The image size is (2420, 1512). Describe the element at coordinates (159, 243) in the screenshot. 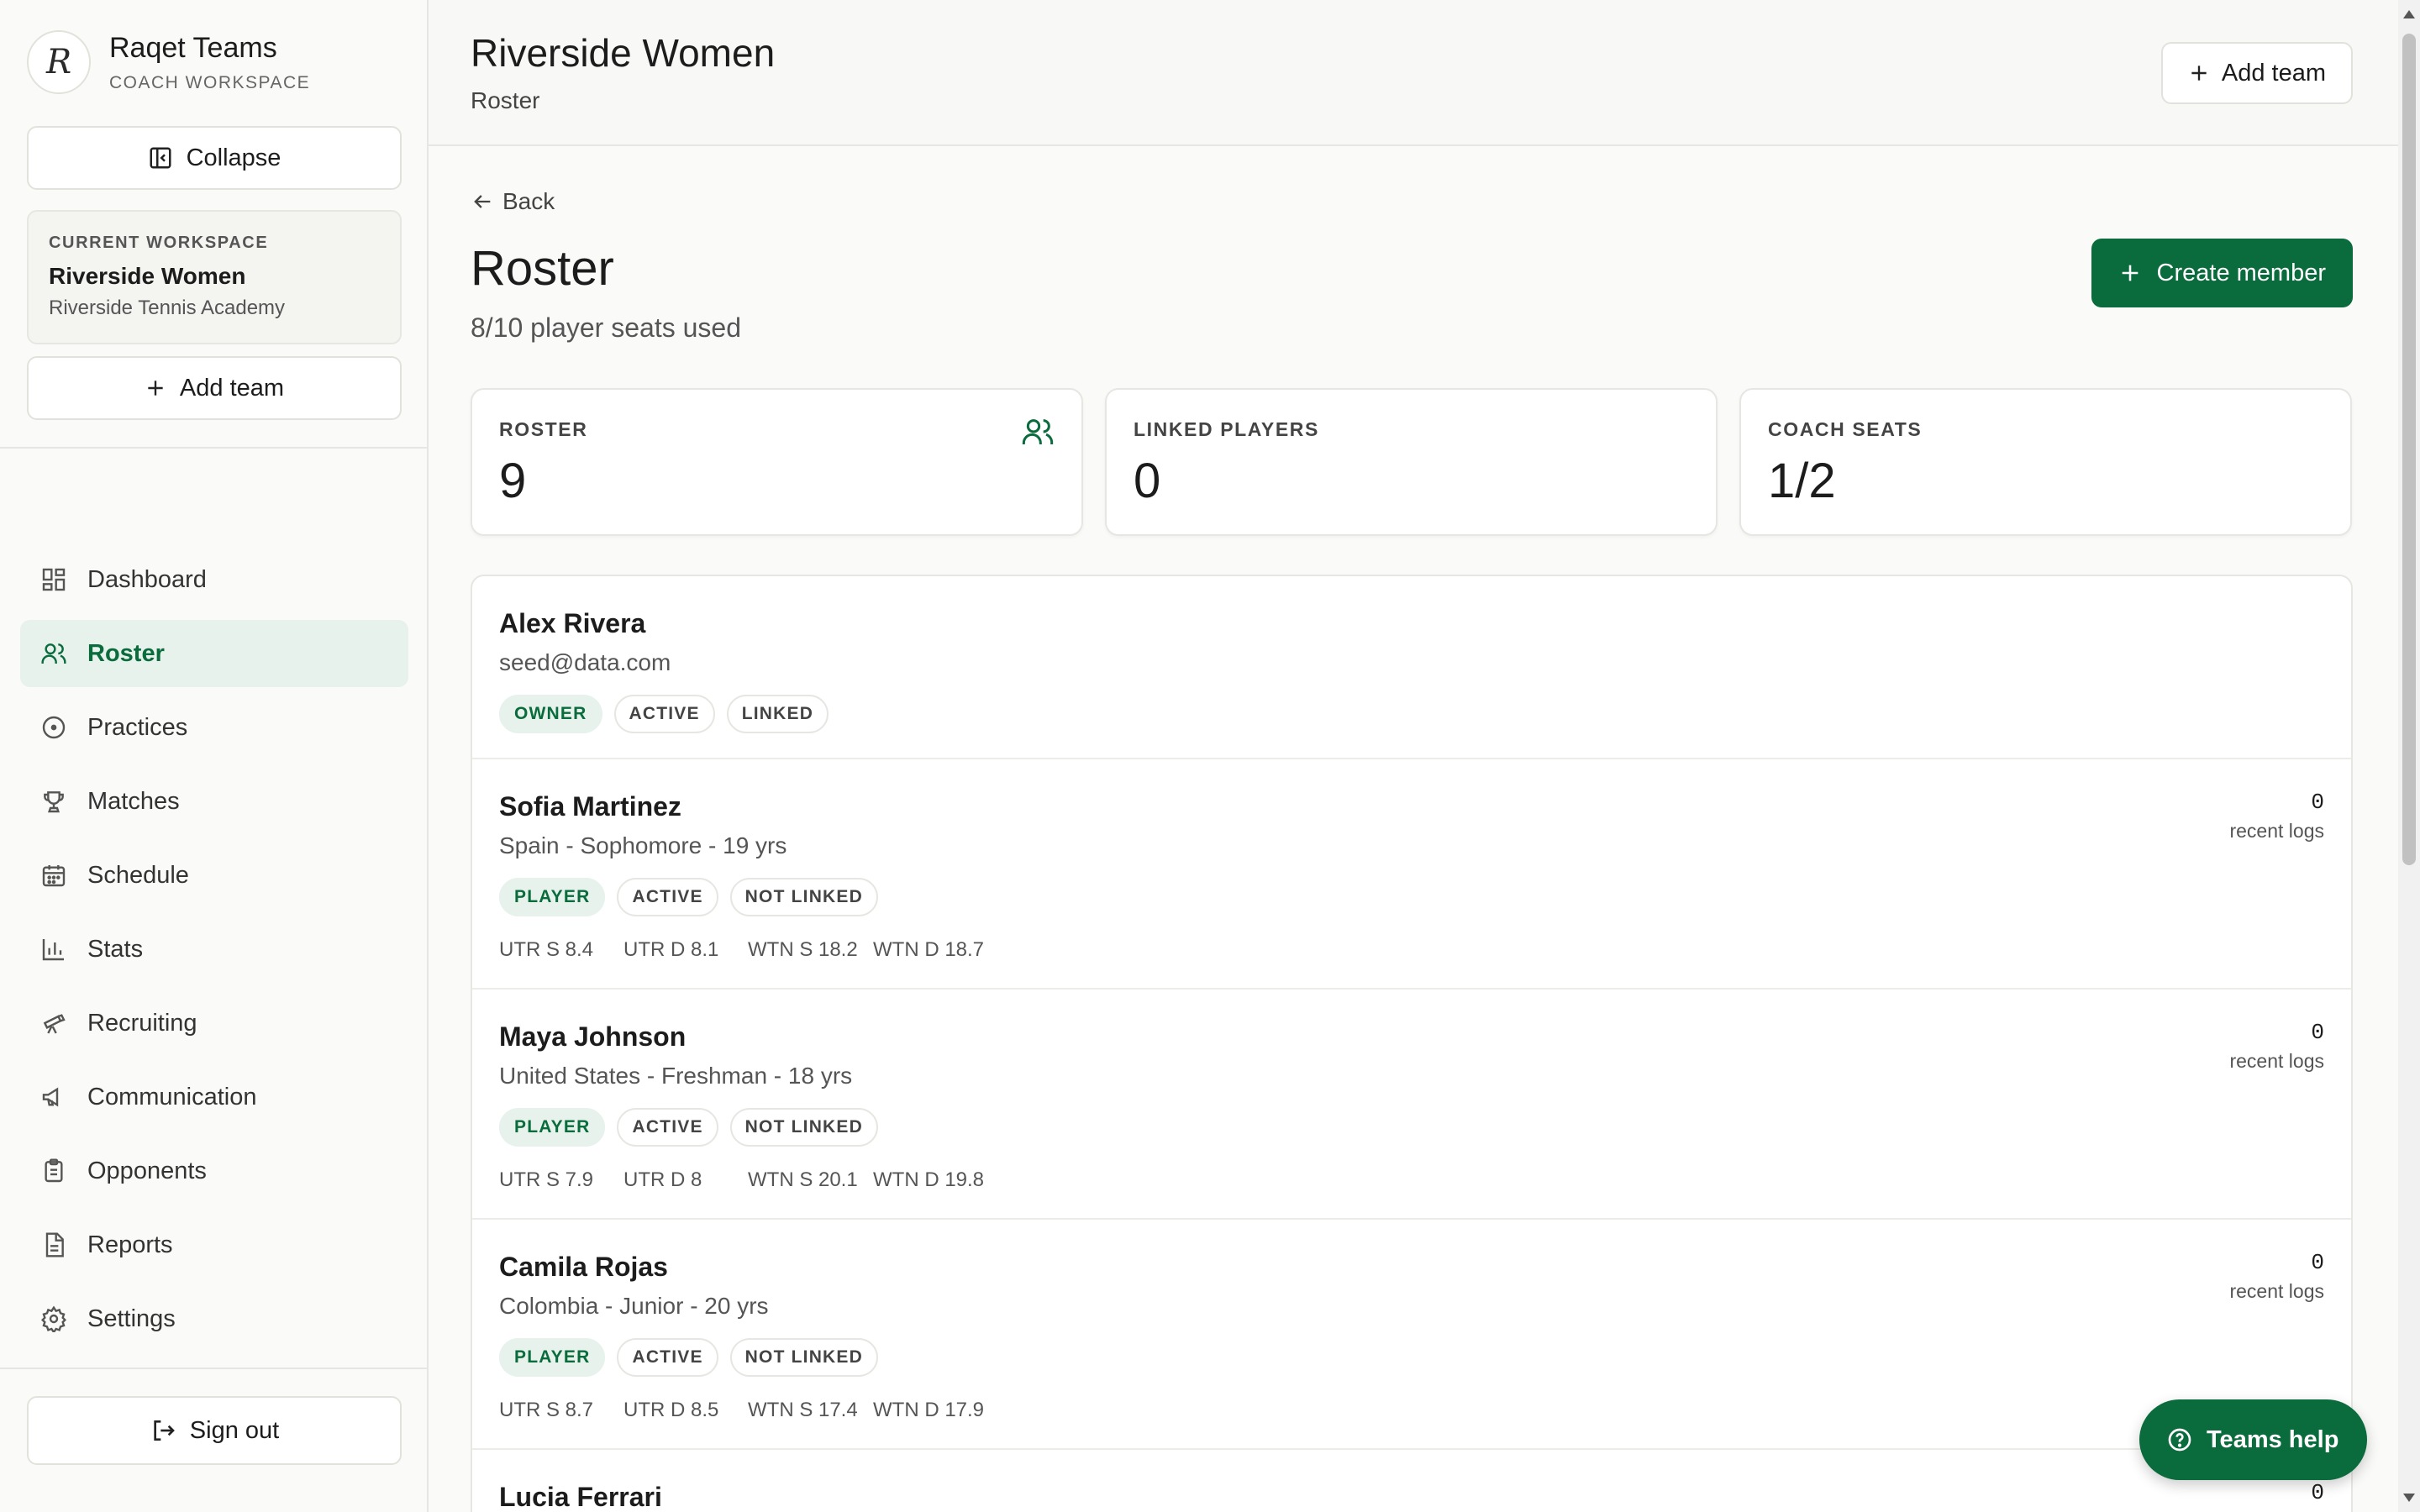

I see `workspace-label: CURRENT WORKSPACE` at that location.